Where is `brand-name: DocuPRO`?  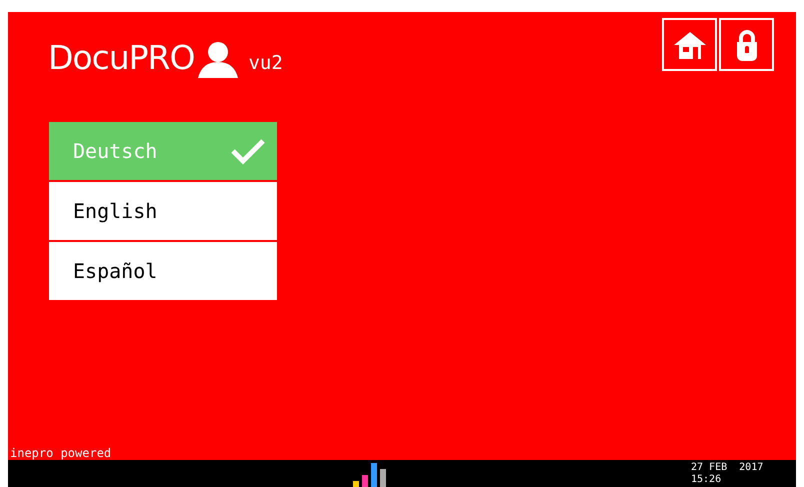
brand-name: DocuPRO is located at coordinates (121, 58).